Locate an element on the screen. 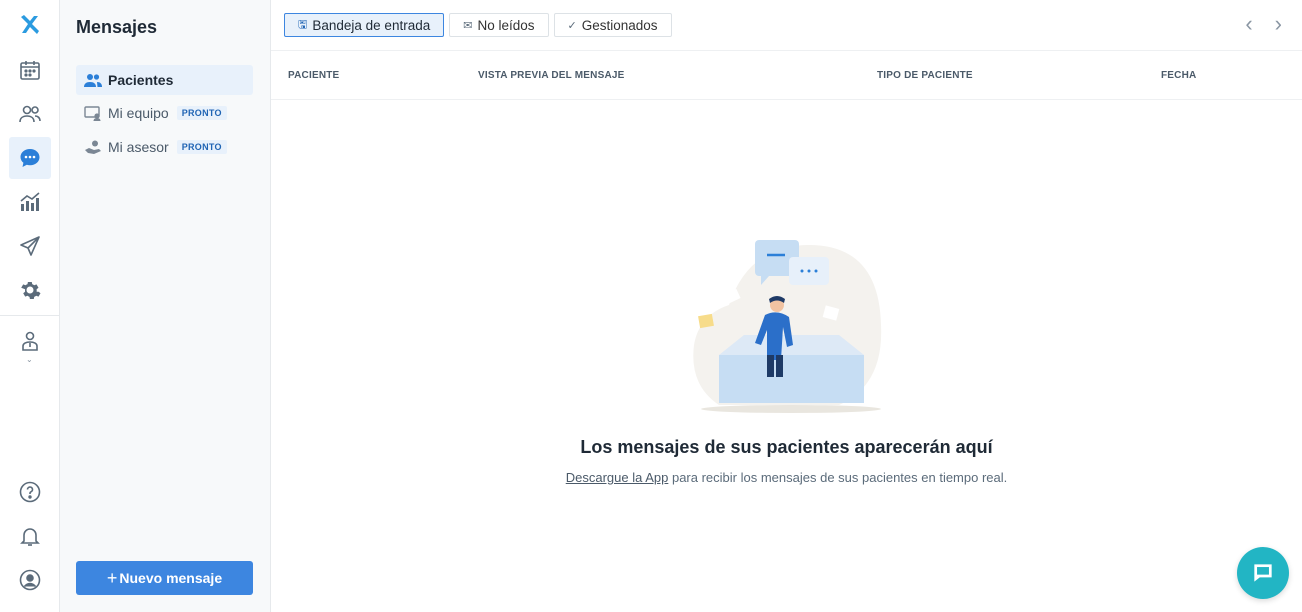  empty-inbox-illustration is located at coordinates (787, 326).